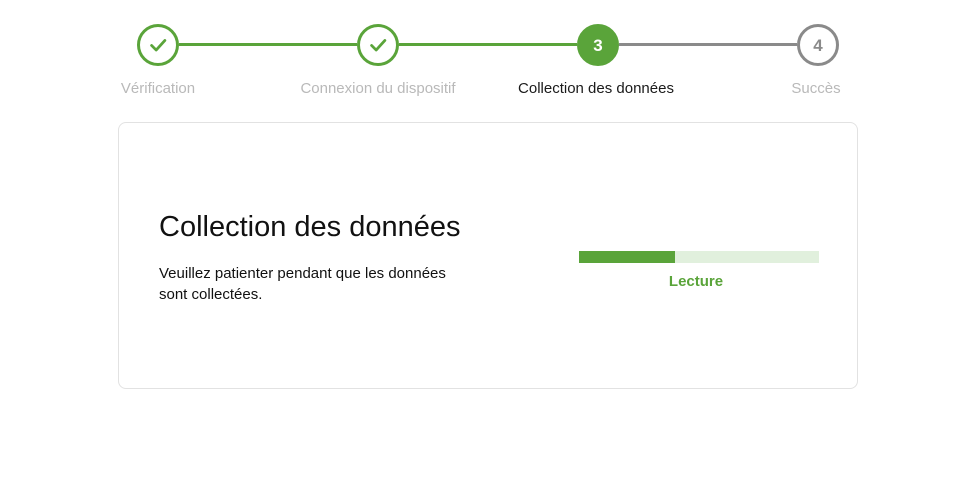 Image resolution: width=975 pixels, height=490 pixels. I want to click on step-3-label: Collection des données, so click(596, 88).